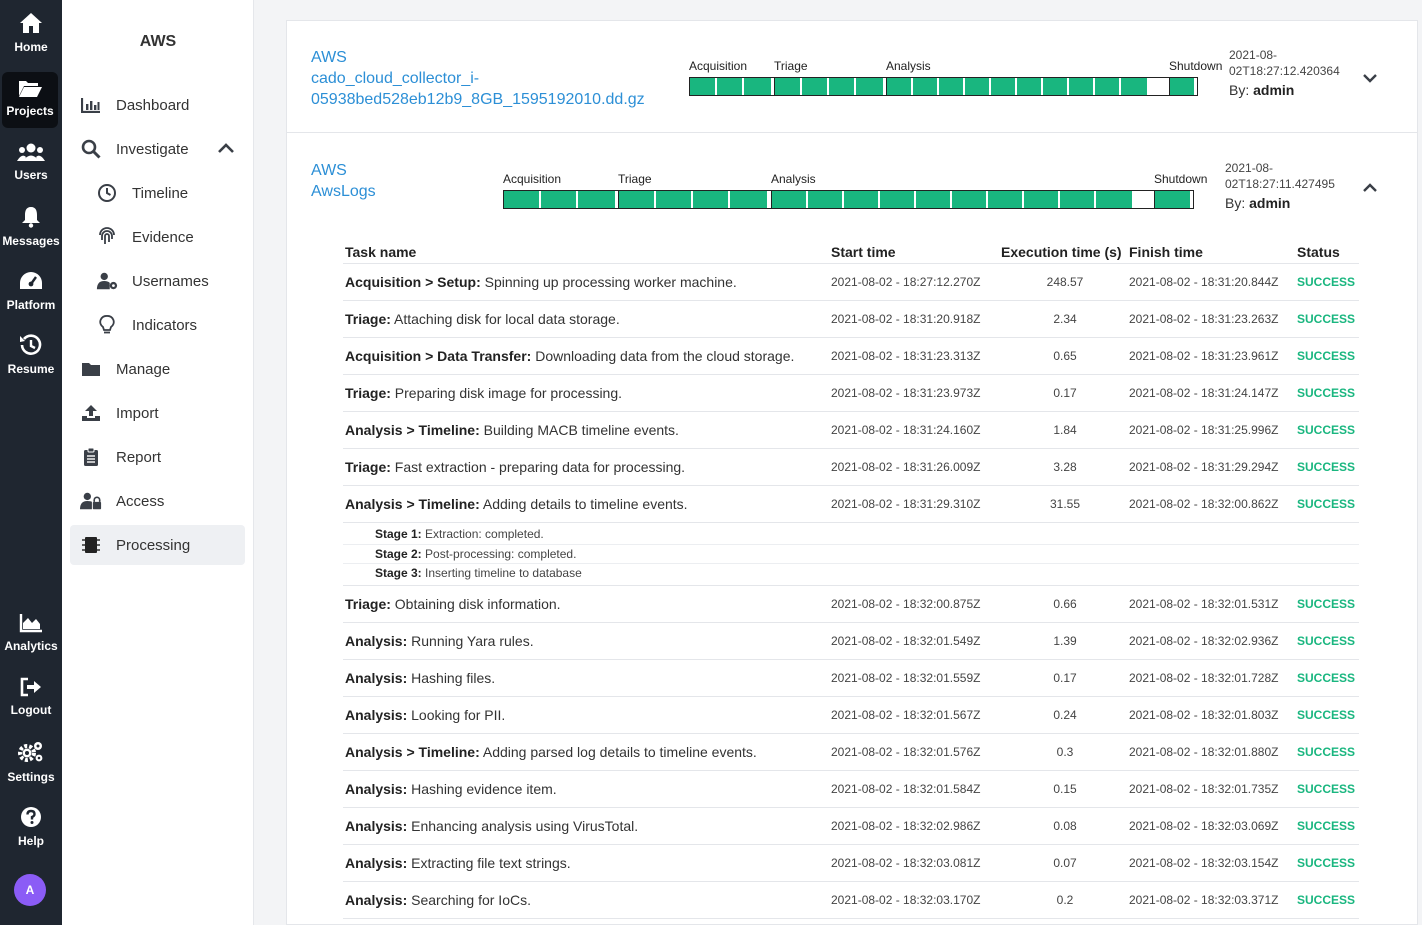 The height and width of the screenshot is (925, 1422). I want to click on sidebar-item-indicators: Indicators, so click(157, 325).